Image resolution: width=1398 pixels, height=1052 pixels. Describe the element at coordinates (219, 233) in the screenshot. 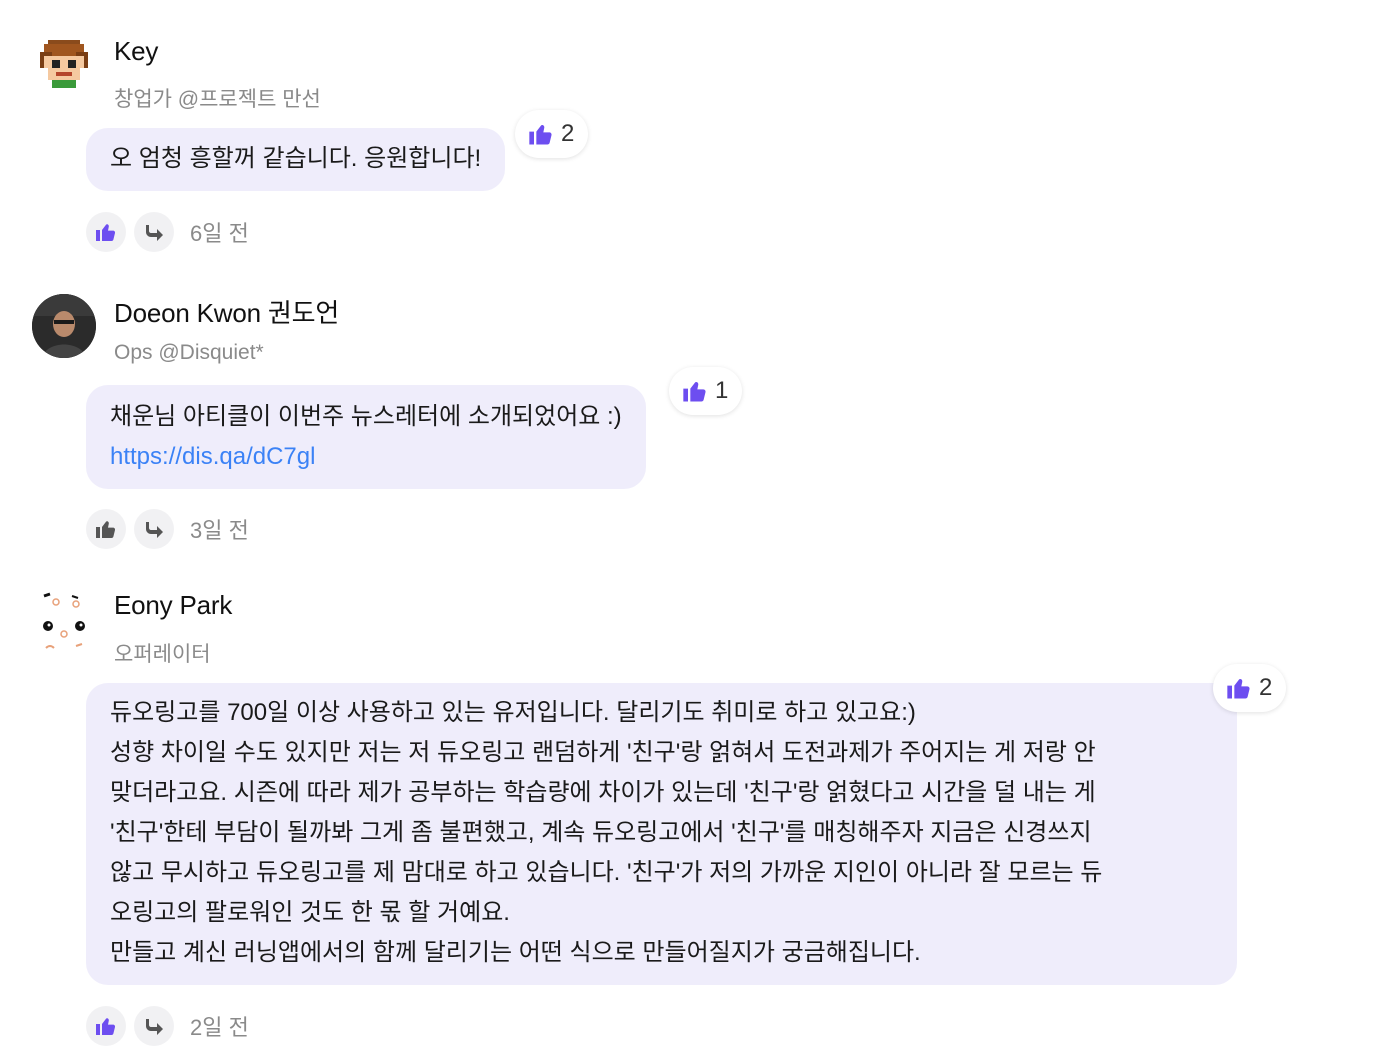

I see `comment-time: 6일 전` at that location.